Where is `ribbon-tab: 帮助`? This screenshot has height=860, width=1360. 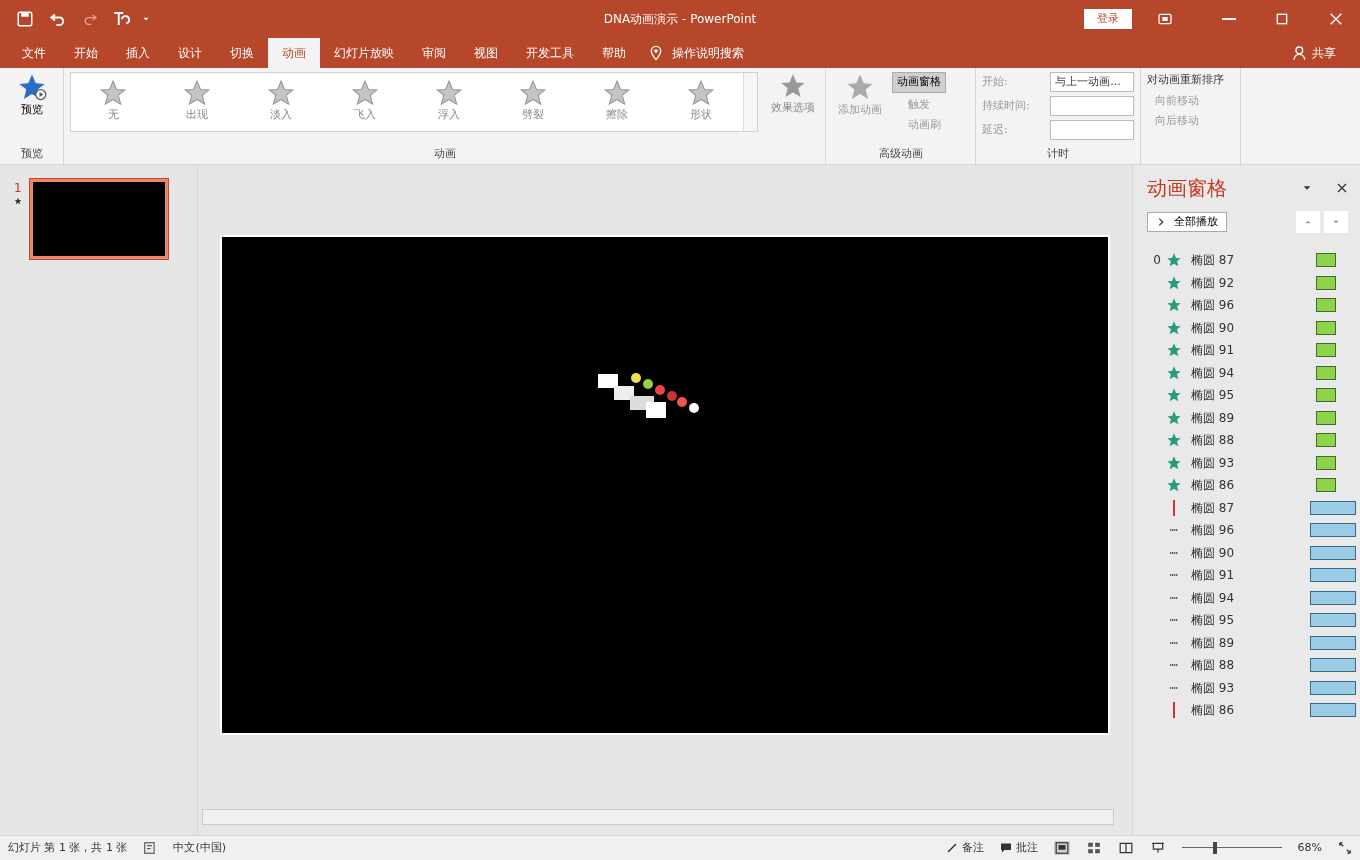
ribbon-tab: 帮助 is located at coordinates (614, 53).